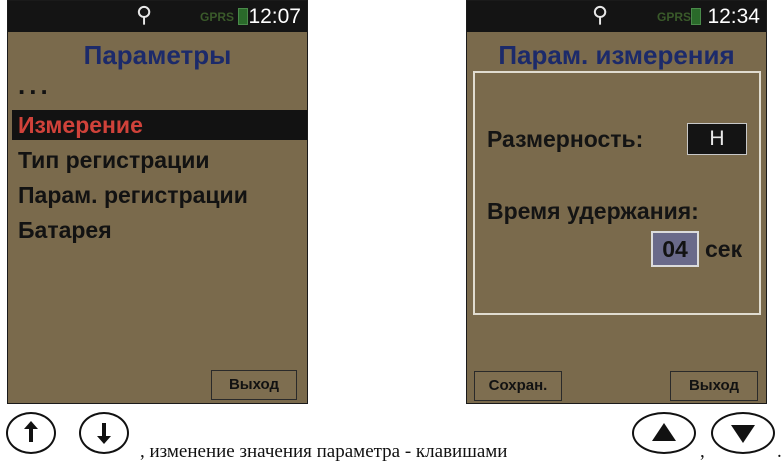 The image size is (784, 466). I want to click on dimension-field: Н, so click(717, 139).